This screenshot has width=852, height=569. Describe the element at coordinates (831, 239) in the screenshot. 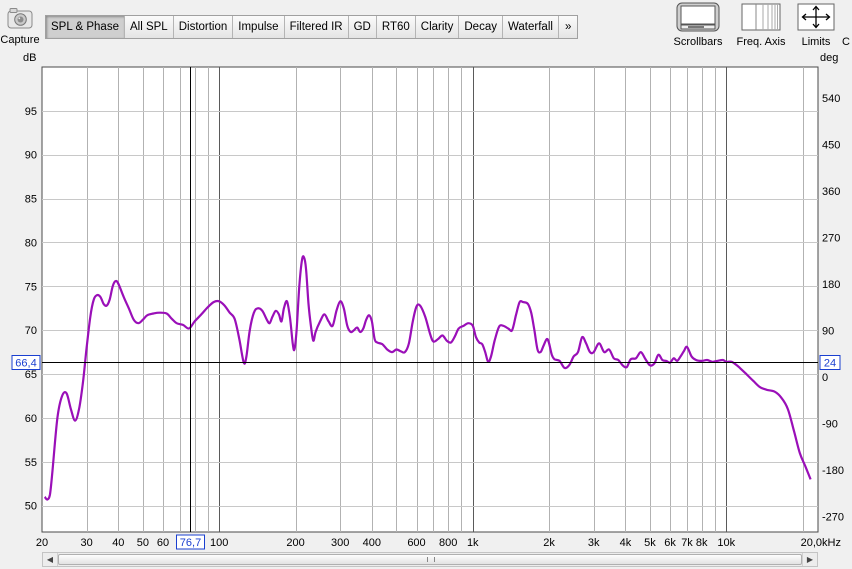

I see `y2-tick-label: 270` at that location.